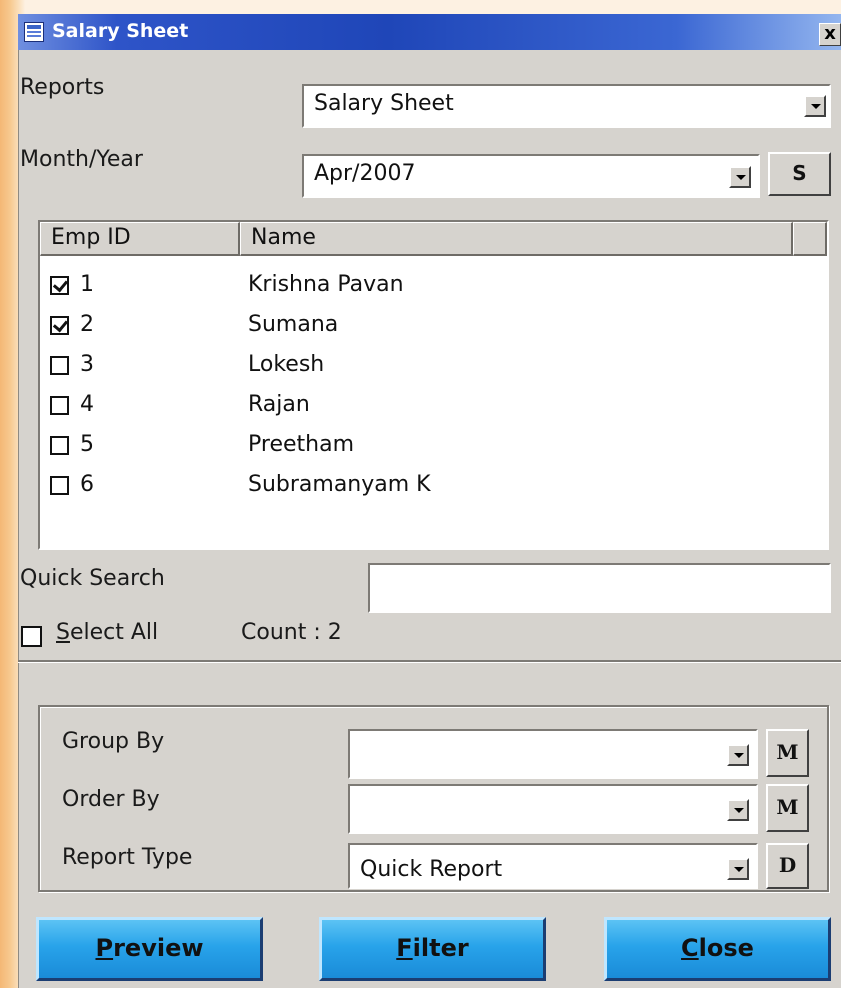 This screenshot has height=988, width=841. What do you see at coordinates (63, 632) in the screenshot?
I see `select-all-accel: S` at bounding box center [63, 632].